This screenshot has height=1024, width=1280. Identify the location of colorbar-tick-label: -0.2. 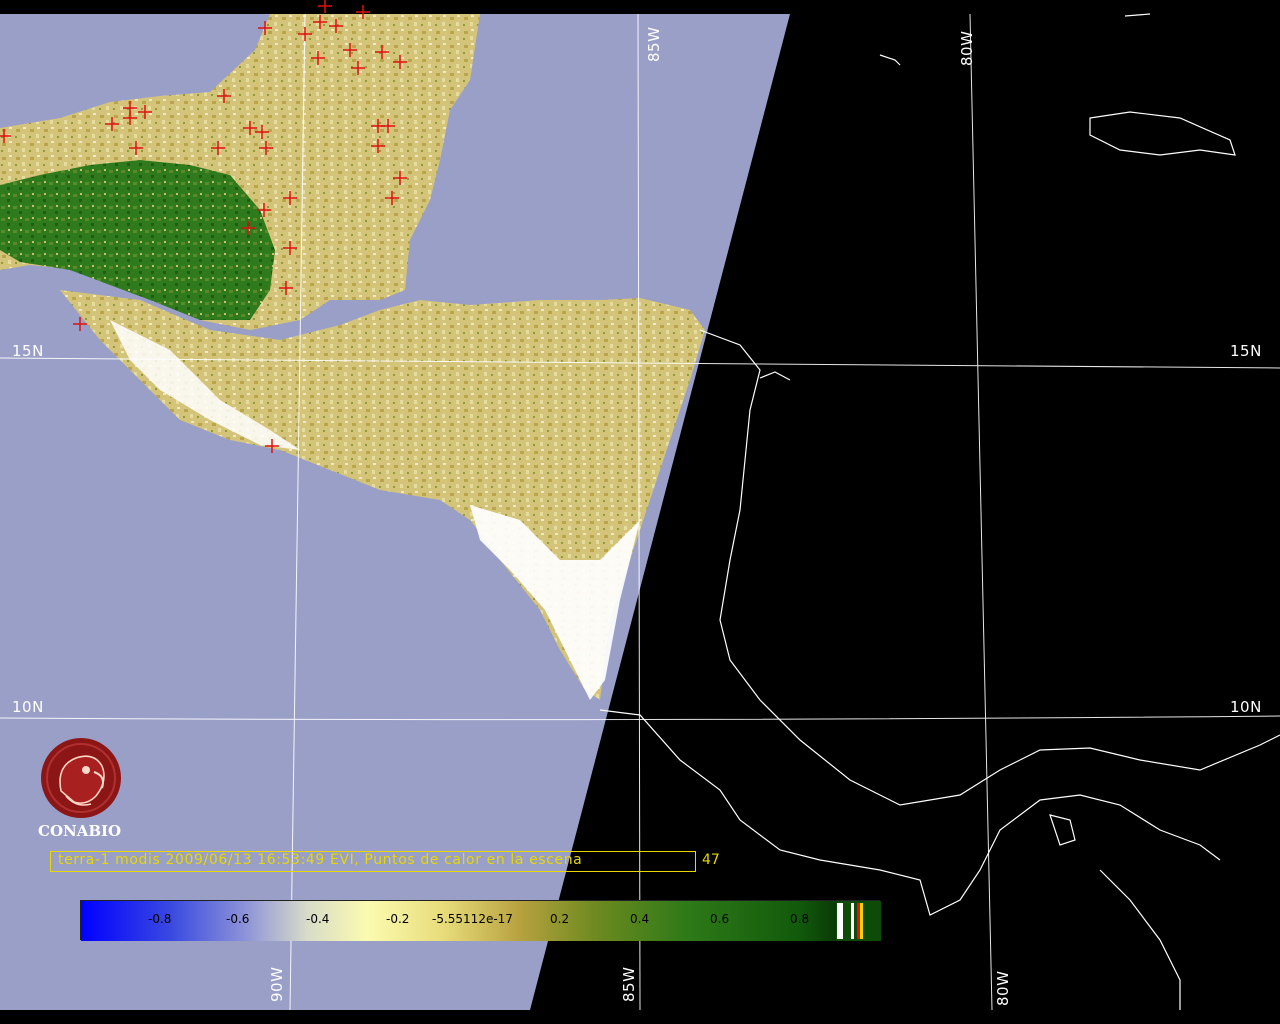
(398, 919).